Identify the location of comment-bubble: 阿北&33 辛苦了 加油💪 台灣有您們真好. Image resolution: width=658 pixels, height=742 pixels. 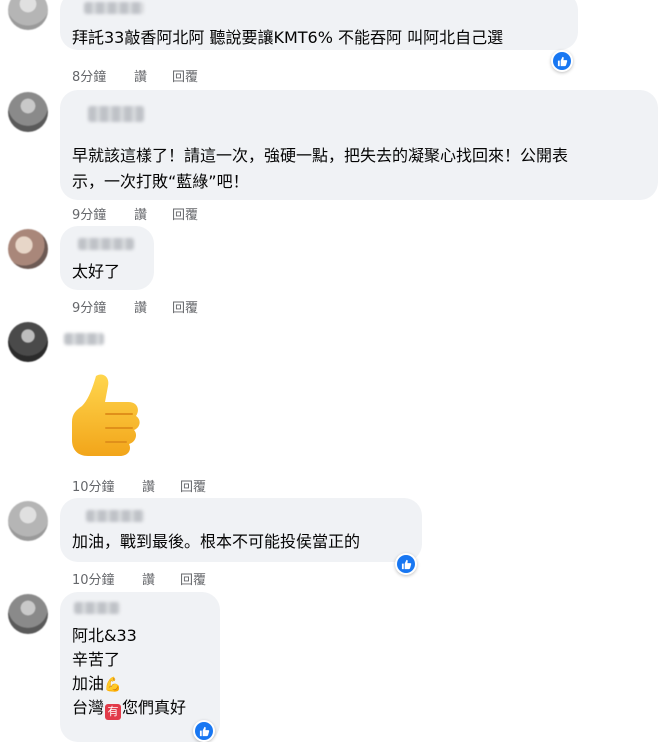
(140, 667).